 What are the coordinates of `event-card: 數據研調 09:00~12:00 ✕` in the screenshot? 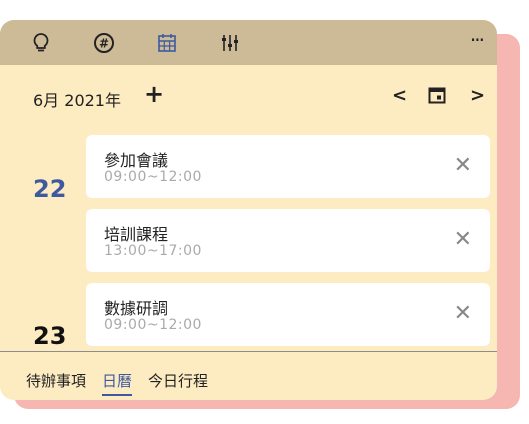 It's located at (288, 314).